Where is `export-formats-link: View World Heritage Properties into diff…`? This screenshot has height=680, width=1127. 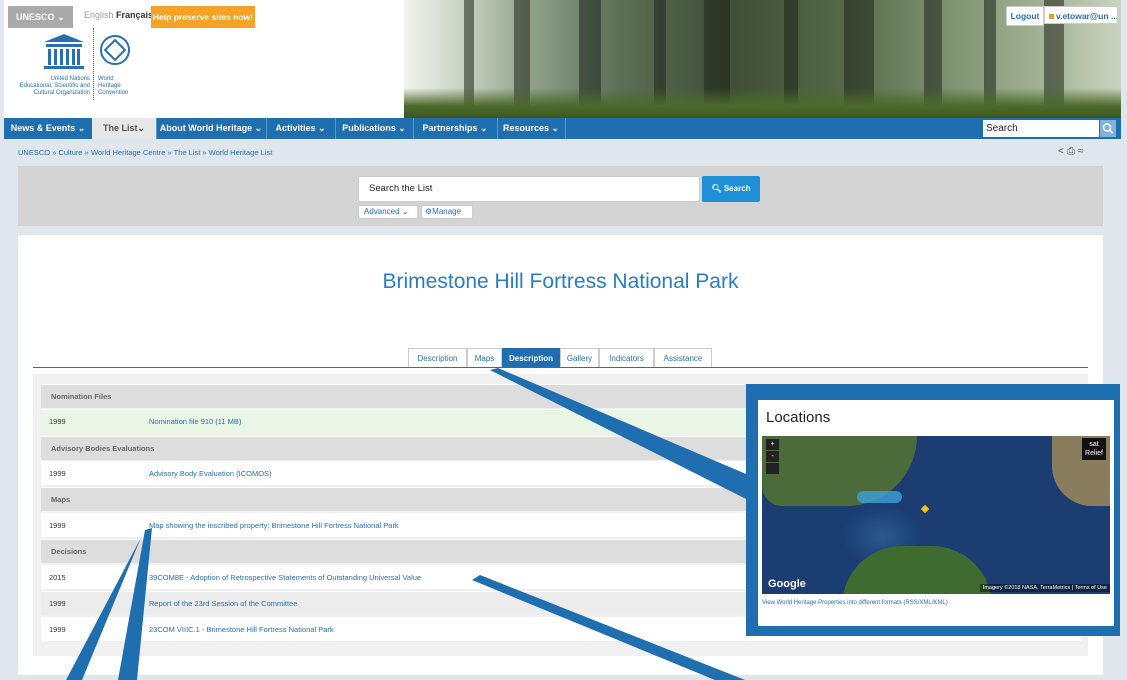
export-formats-link: View World Heritage Properties into diff… is located at coordinates (855, 603).